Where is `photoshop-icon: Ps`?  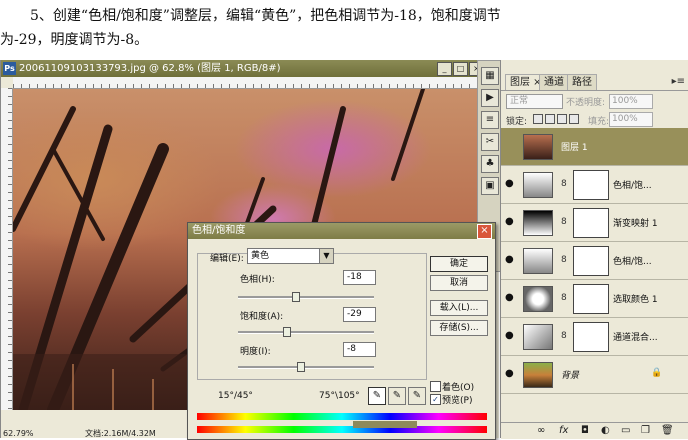
photoshop-icon: Ps is located at coordinates (9, 68).